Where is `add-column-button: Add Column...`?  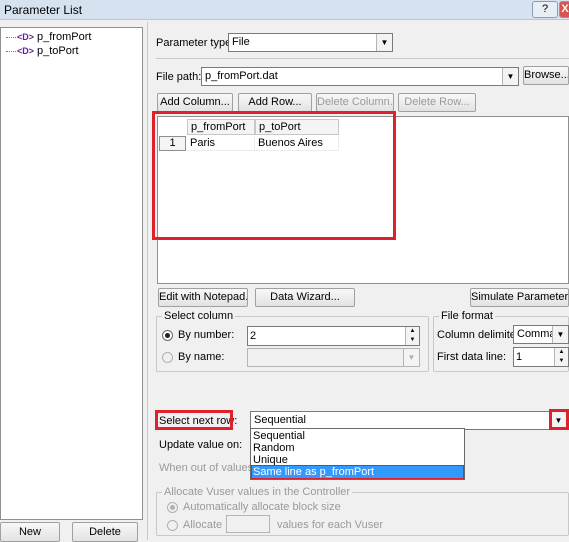 add-column-button: Add Column... is located at coordinates (195, 102).